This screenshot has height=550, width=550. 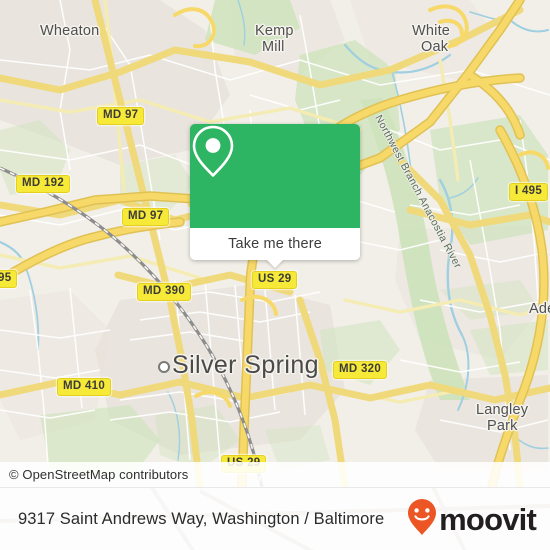 I want to click on moovit-logo: moovit, so click(x=472, y=519).